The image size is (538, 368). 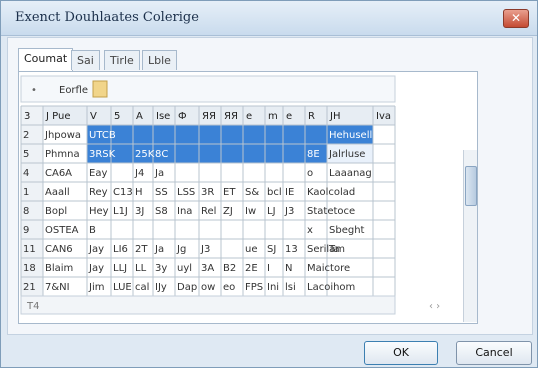 I want to click on table-cell: 8C, so click(x=161, y=154).